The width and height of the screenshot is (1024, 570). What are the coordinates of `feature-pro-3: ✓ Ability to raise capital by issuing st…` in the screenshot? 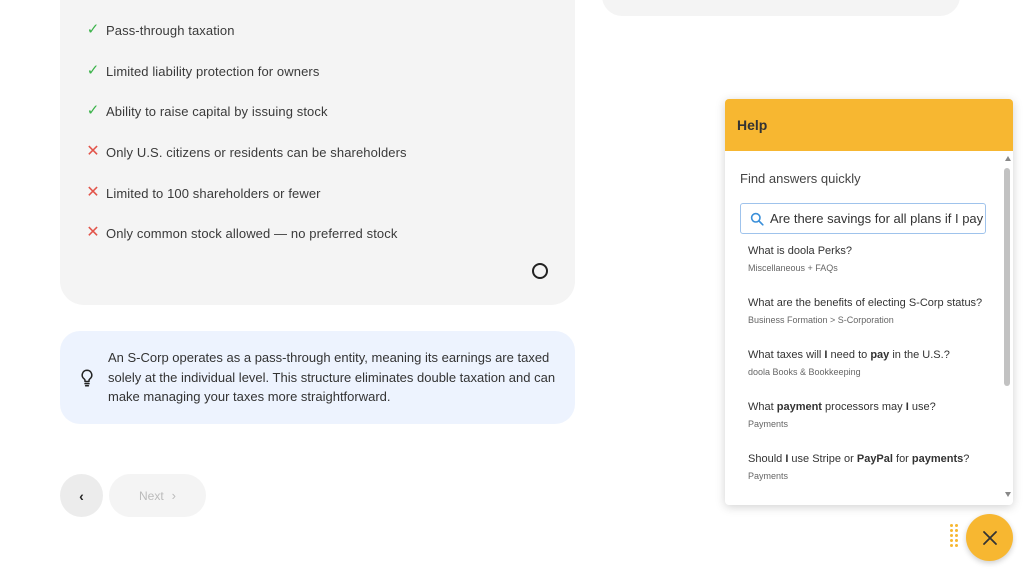 It's located at (207, 111).